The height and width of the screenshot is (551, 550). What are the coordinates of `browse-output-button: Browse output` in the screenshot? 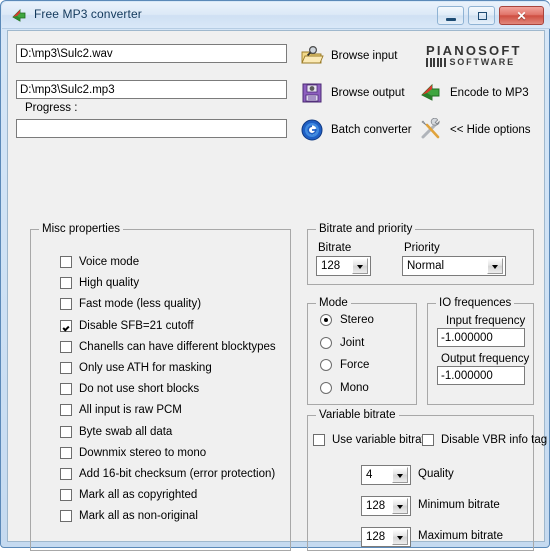 It's located at (352, 93).